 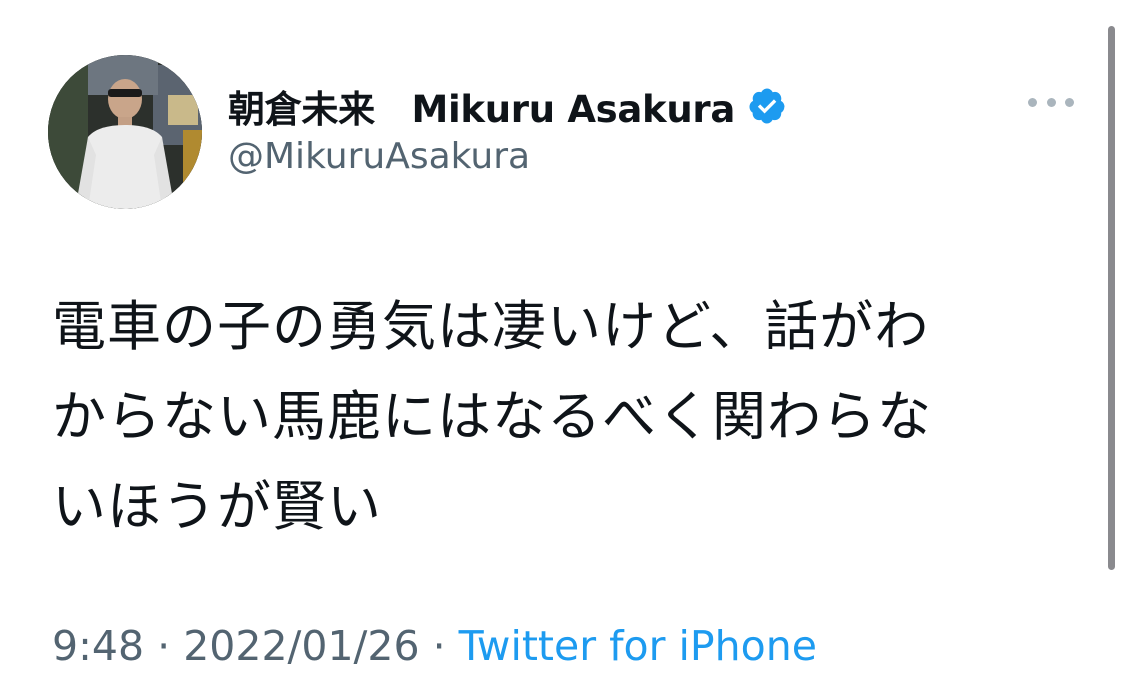 I want to click on handle: @MikuruAsakura, so click(x=379, y=156).